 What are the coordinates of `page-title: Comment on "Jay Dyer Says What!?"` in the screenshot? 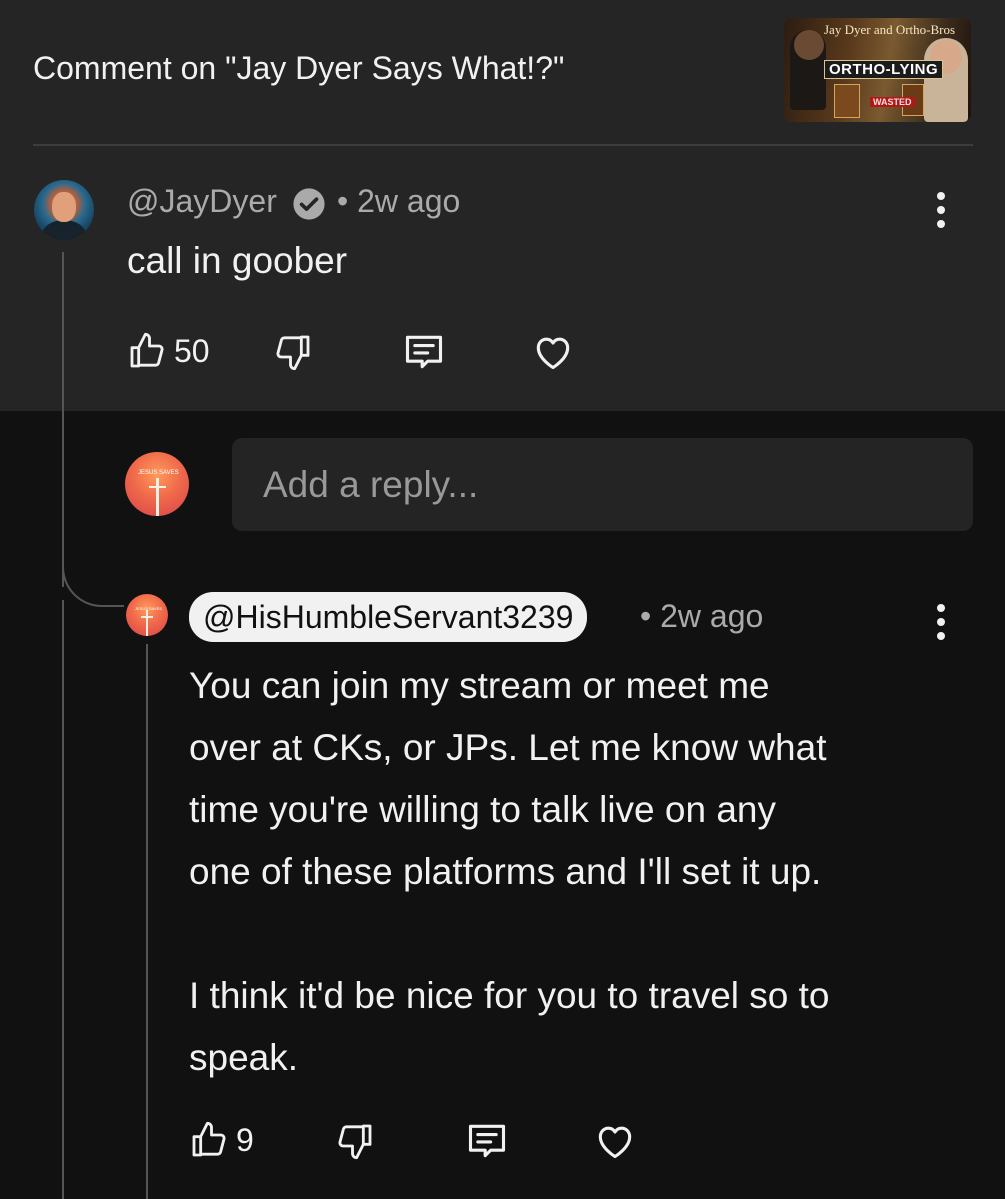 It's located at (299, 68).